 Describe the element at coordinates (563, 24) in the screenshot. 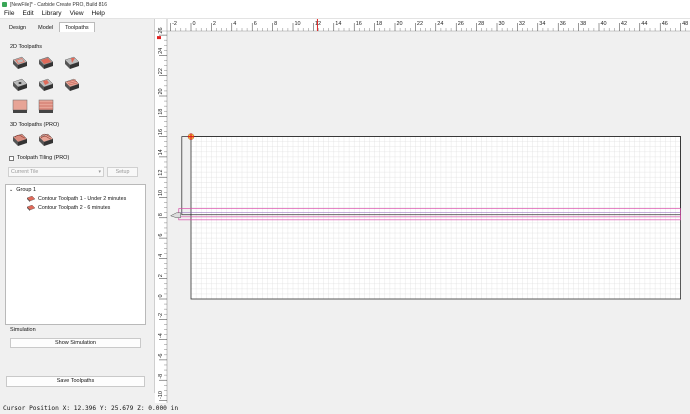

I see `top-ruler-label: 36` at that location.